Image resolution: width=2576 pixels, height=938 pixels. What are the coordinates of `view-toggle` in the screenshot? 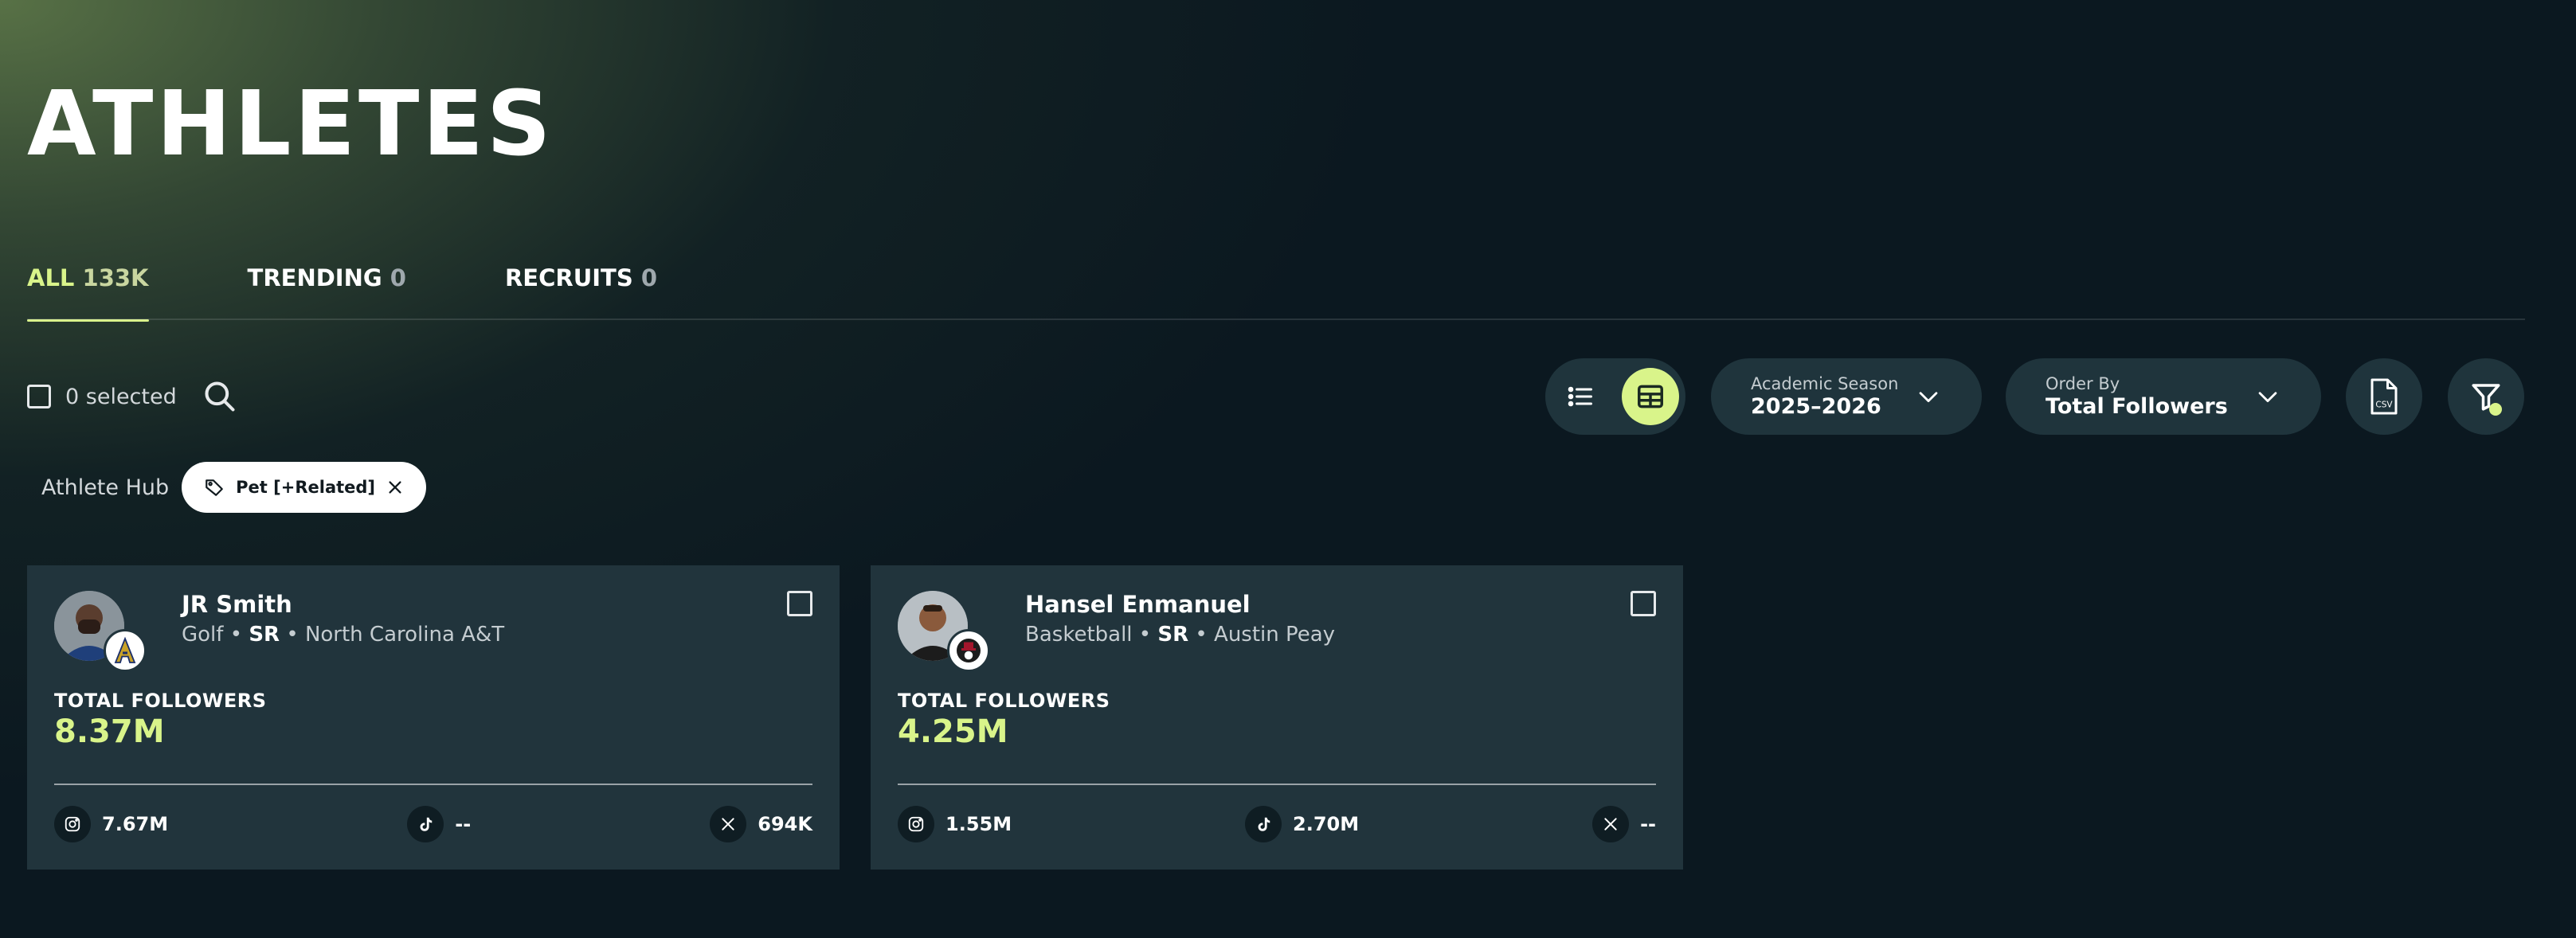 It's located at (1615, 396).